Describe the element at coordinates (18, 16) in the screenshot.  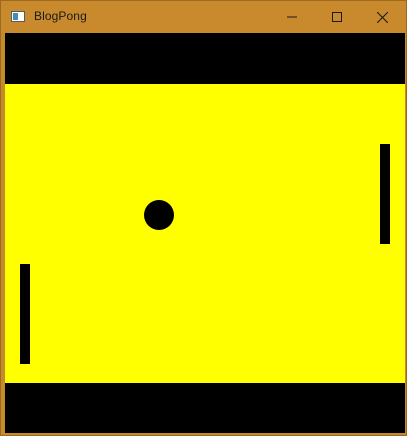
I see `app-icon` at that location.